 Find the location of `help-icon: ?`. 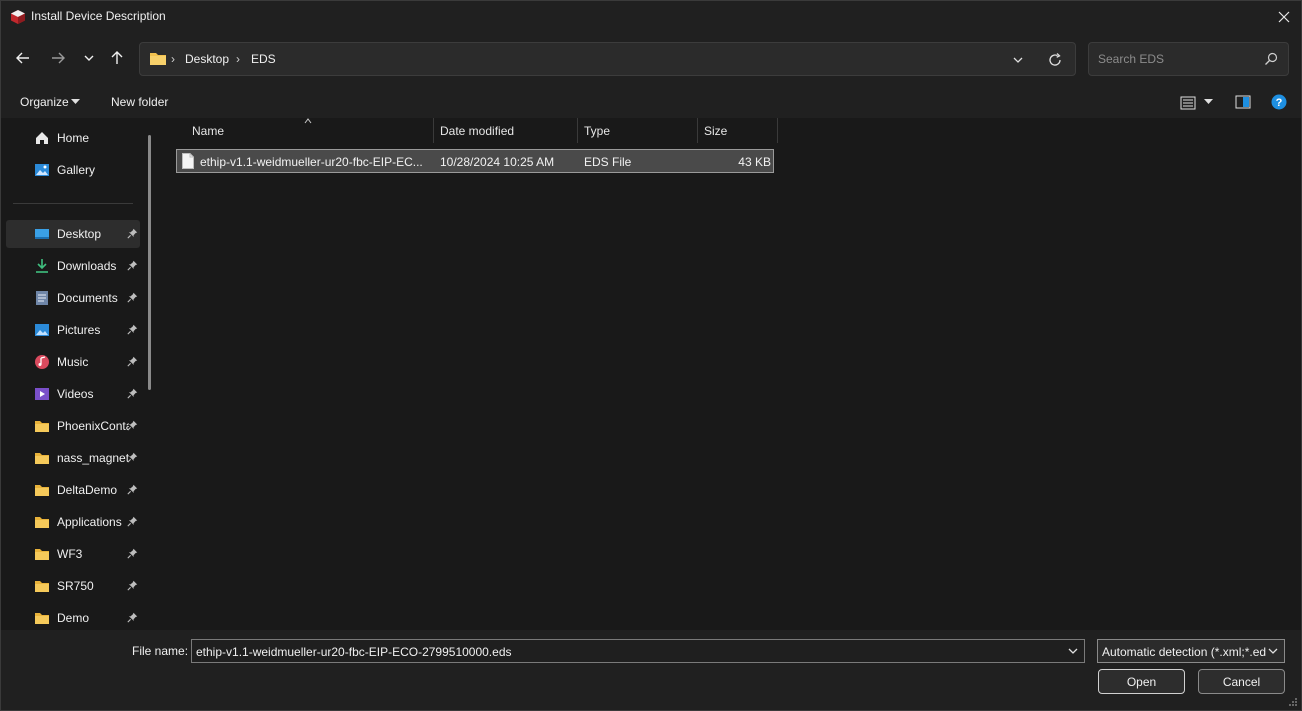

help-icon: ? is located at coordinates (1279, 102).